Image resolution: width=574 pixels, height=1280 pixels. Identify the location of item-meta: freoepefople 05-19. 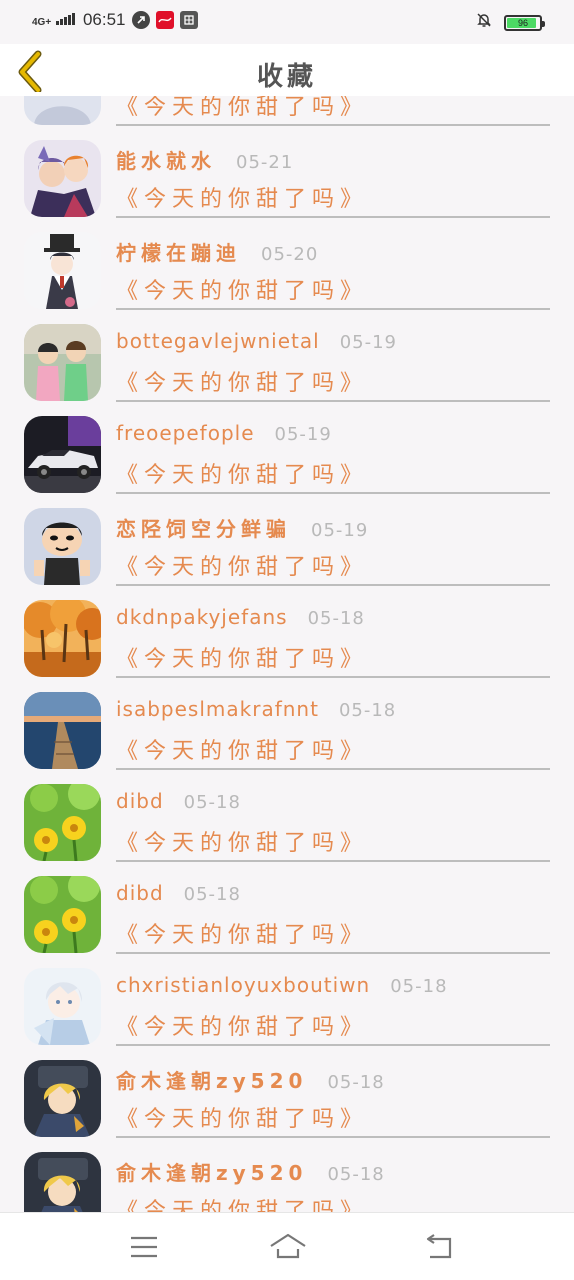
(224, 437).